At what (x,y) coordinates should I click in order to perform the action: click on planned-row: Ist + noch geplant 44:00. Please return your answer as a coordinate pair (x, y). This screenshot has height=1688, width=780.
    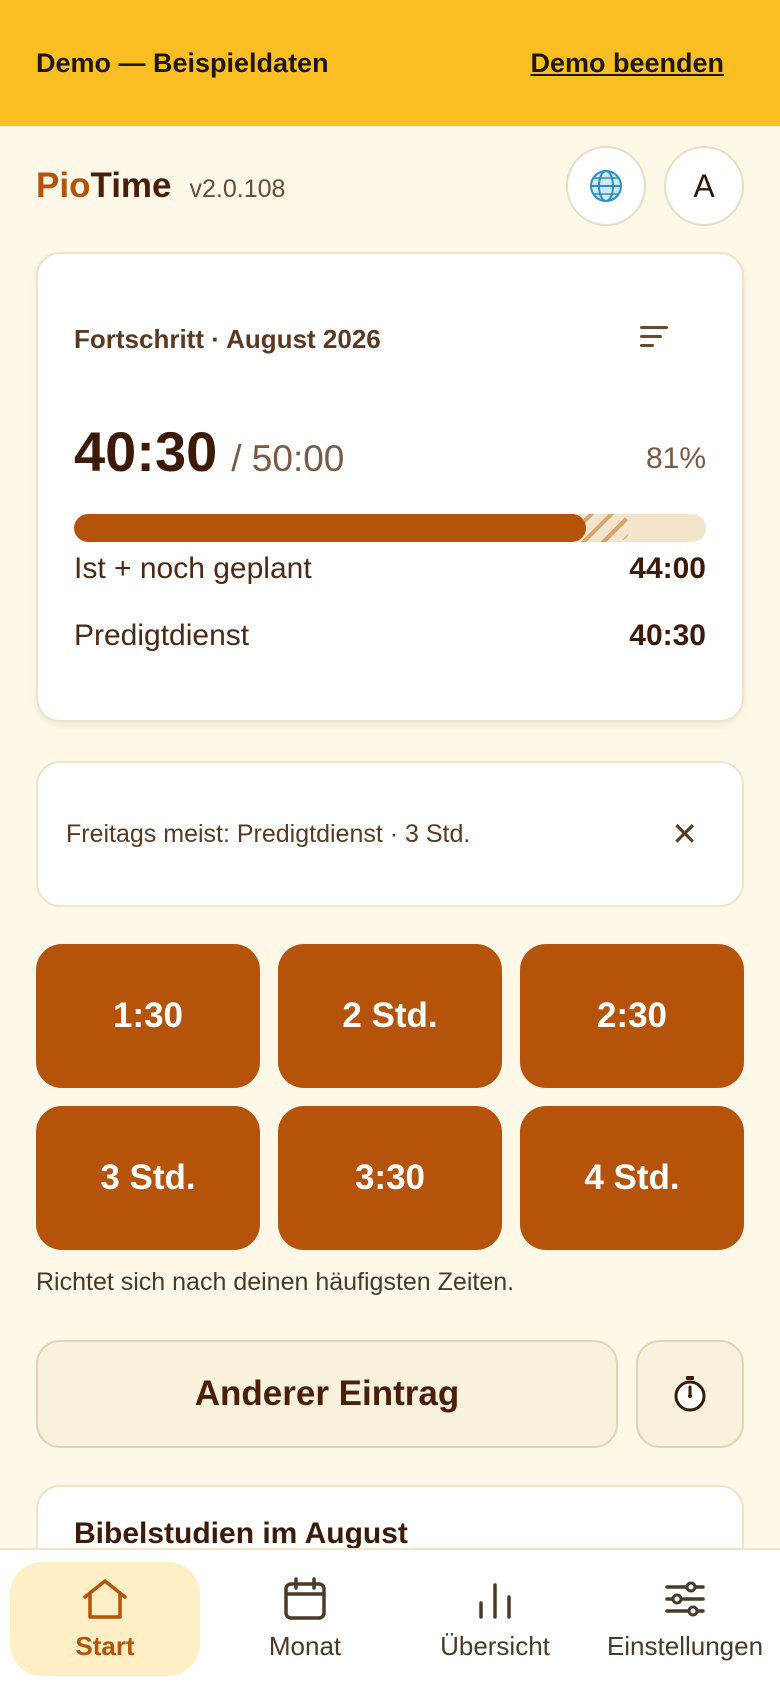
    Looking at the image, I should click on (390, 569).